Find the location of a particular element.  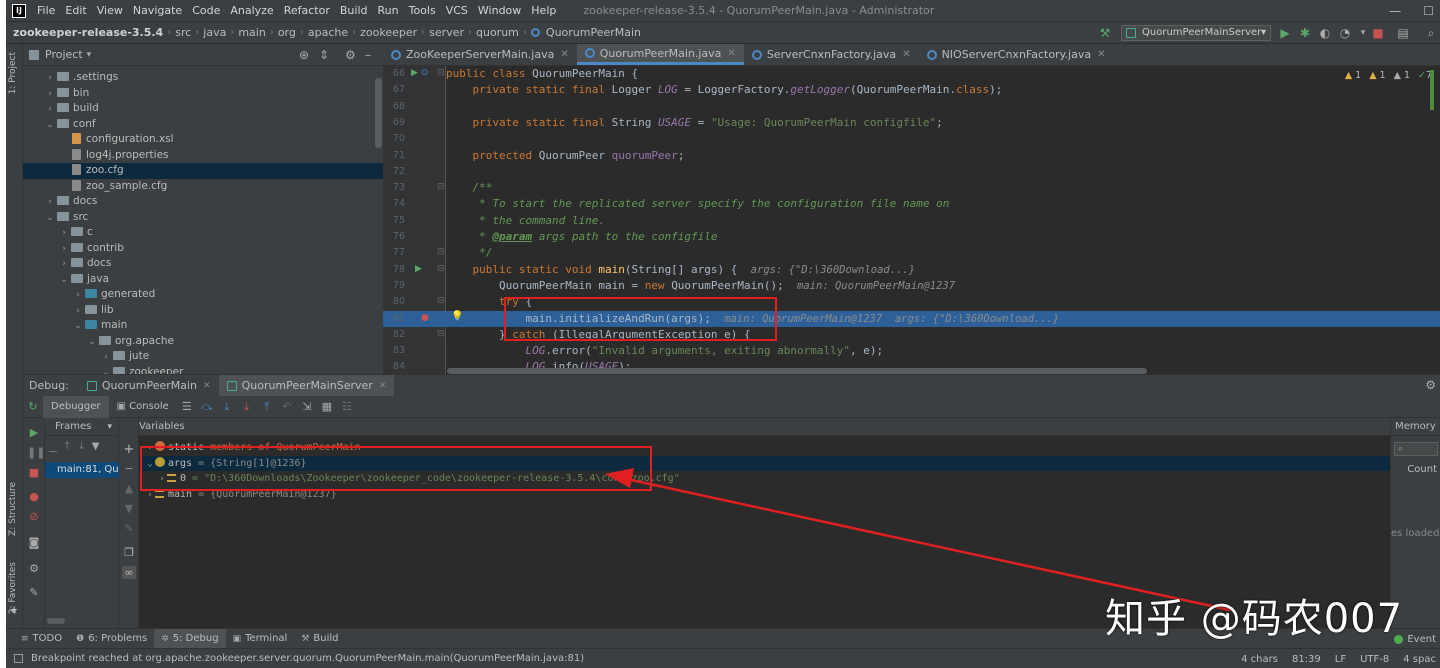

tree-item: ⌄ org.apache is located at coordinates (203, 342).